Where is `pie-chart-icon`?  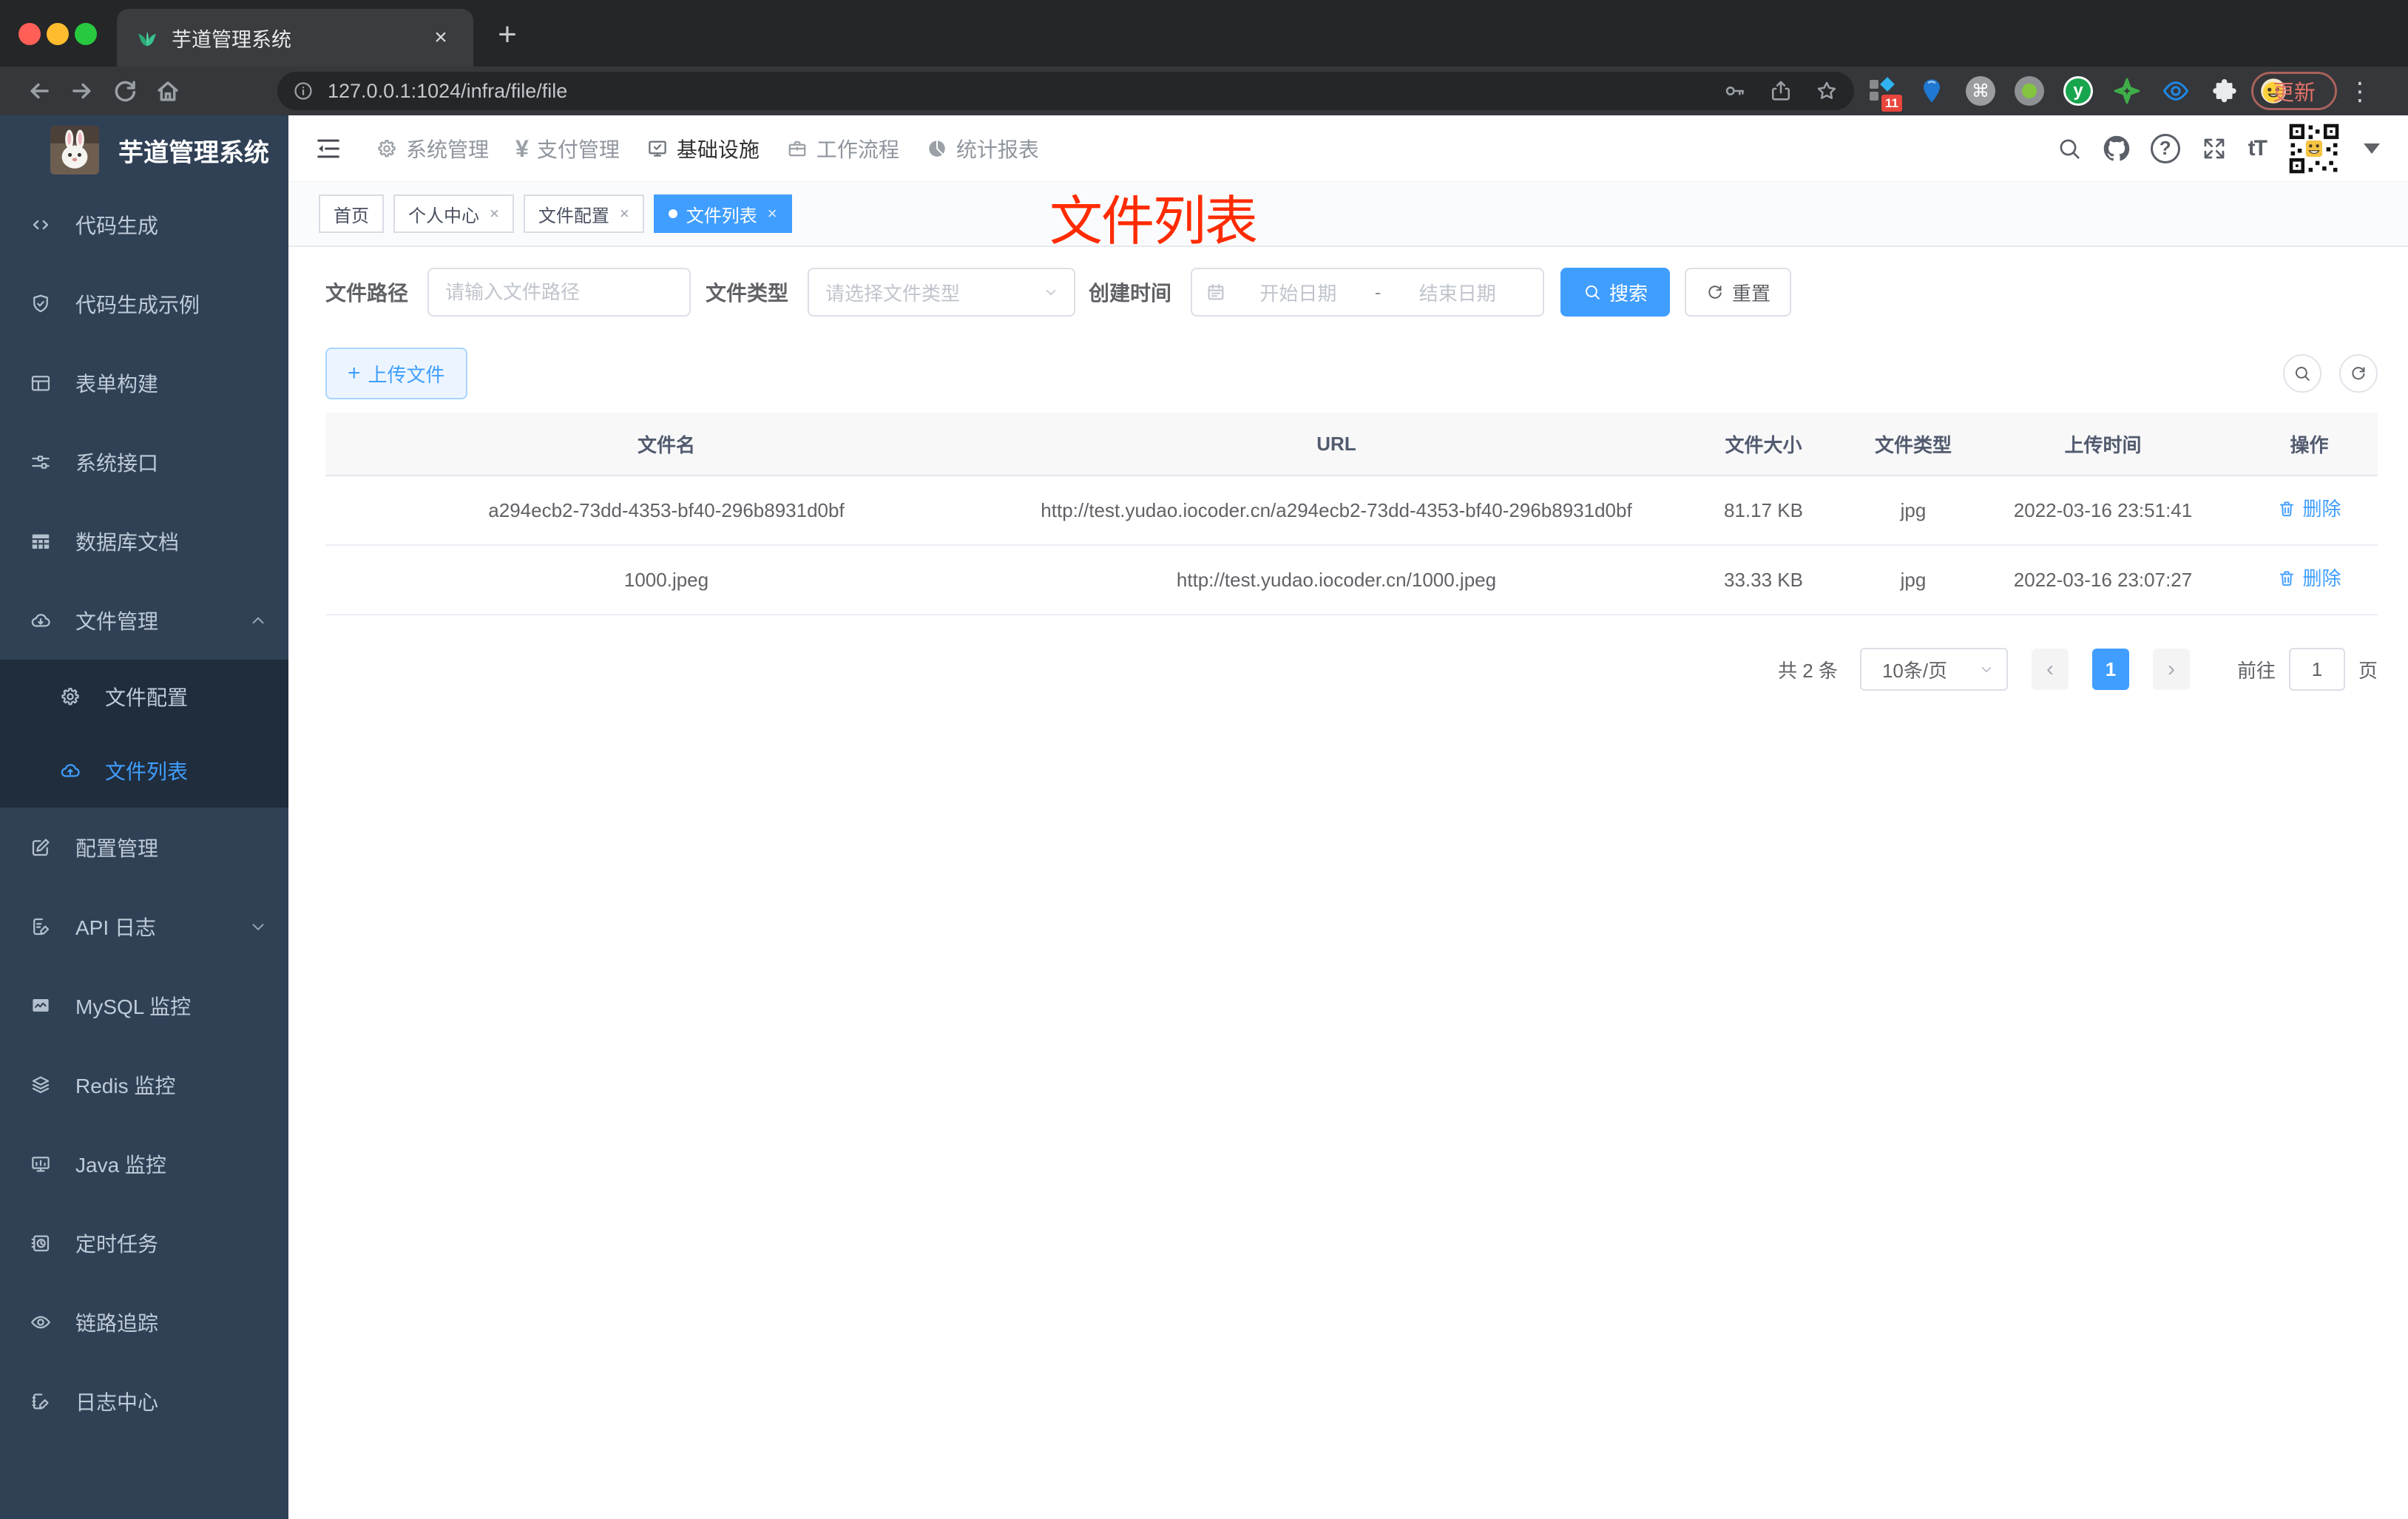
pie-chart-icon is located at coordinates (937, 148).